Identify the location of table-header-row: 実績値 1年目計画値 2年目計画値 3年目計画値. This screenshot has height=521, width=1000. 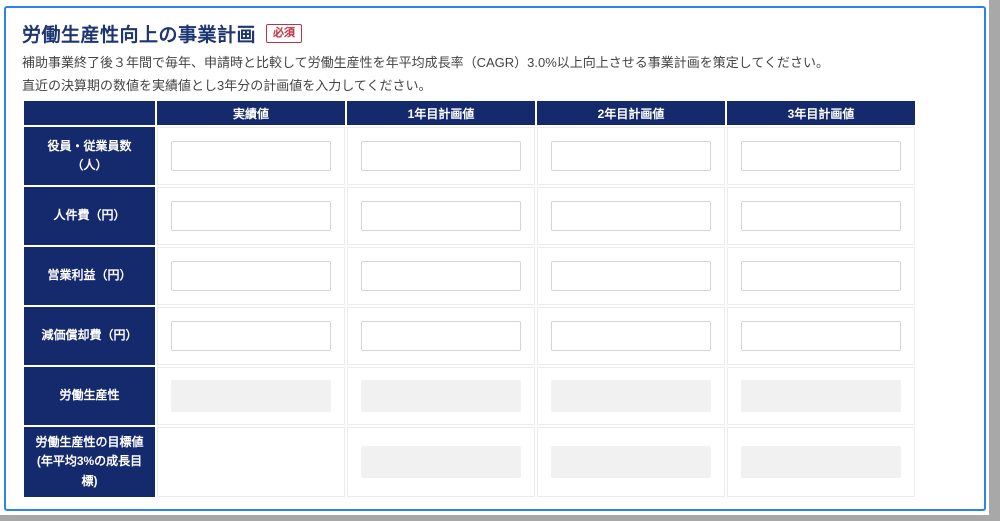
(469, 113).